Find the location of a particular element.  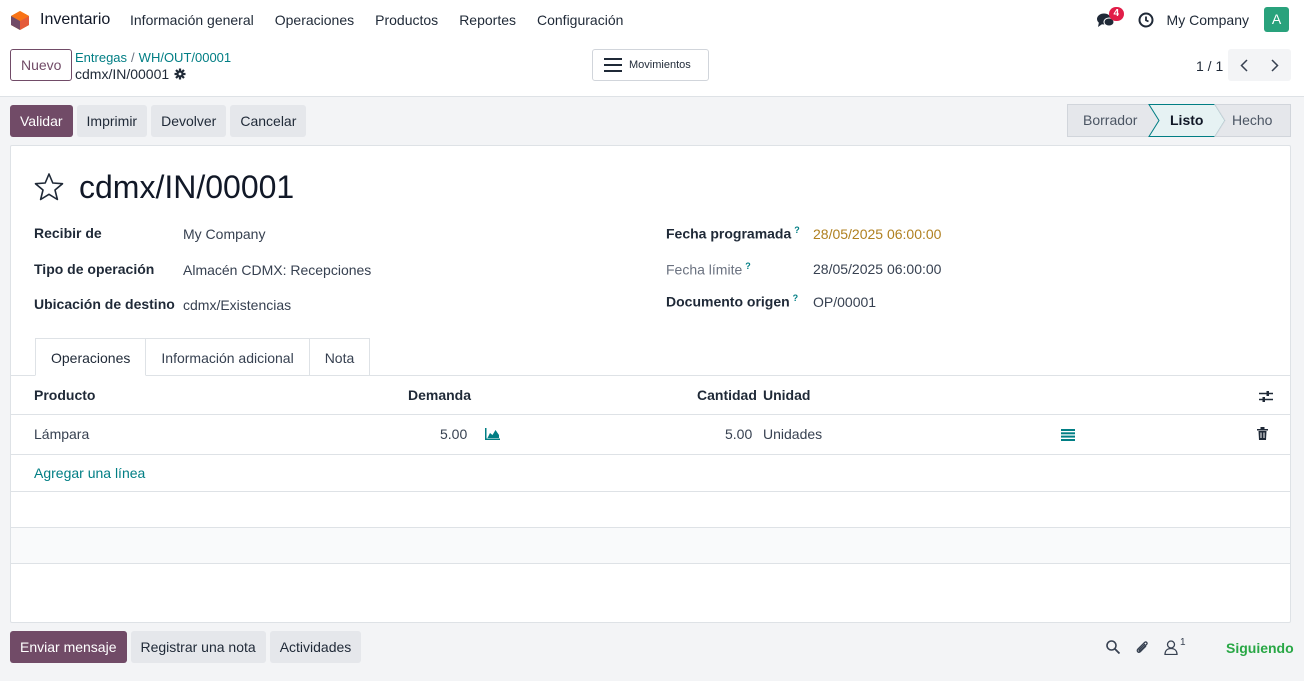

table-header: Producto Demanda Cantidad Unidad is located at coordinates (650, 395).